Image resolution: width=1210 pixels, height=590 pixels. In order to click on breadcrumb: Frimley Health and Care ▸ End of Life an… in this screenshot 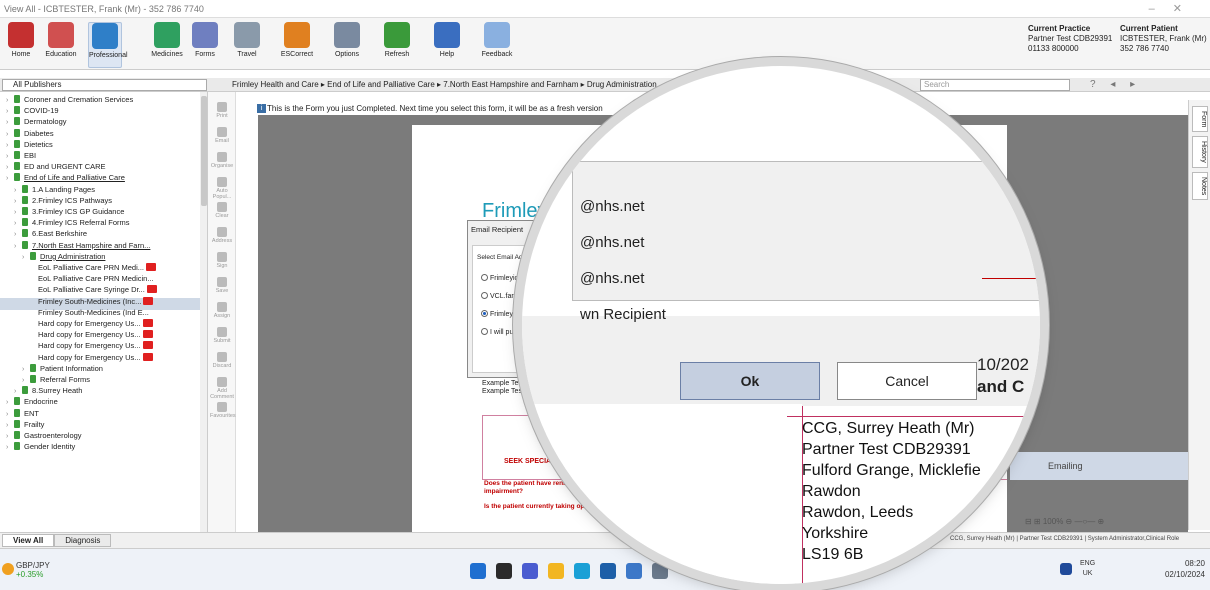, I will do `click(444, 84)`.